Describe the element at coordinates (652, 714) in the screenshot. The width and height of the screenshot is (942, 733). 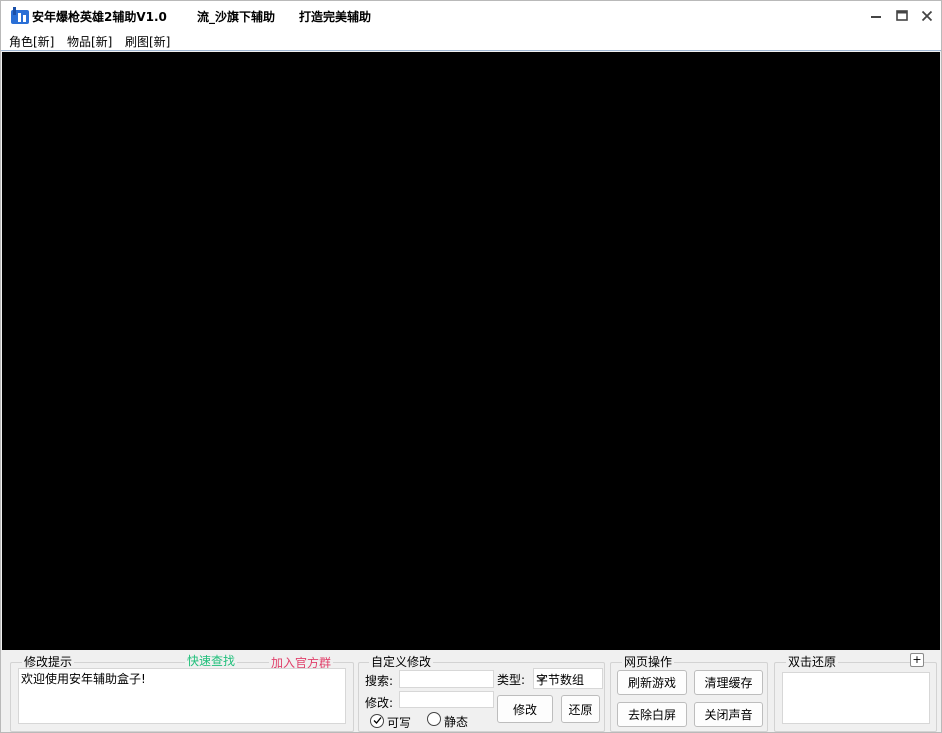
I see `remove-white-screen-button: 去除白屏` at that location.